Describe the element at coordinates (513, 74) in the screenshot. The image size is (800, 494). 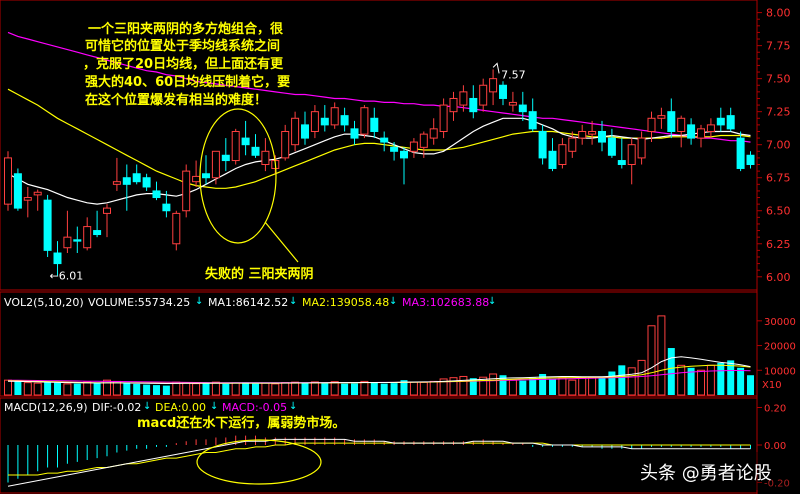
I see `high-label: 7.57` at that location.